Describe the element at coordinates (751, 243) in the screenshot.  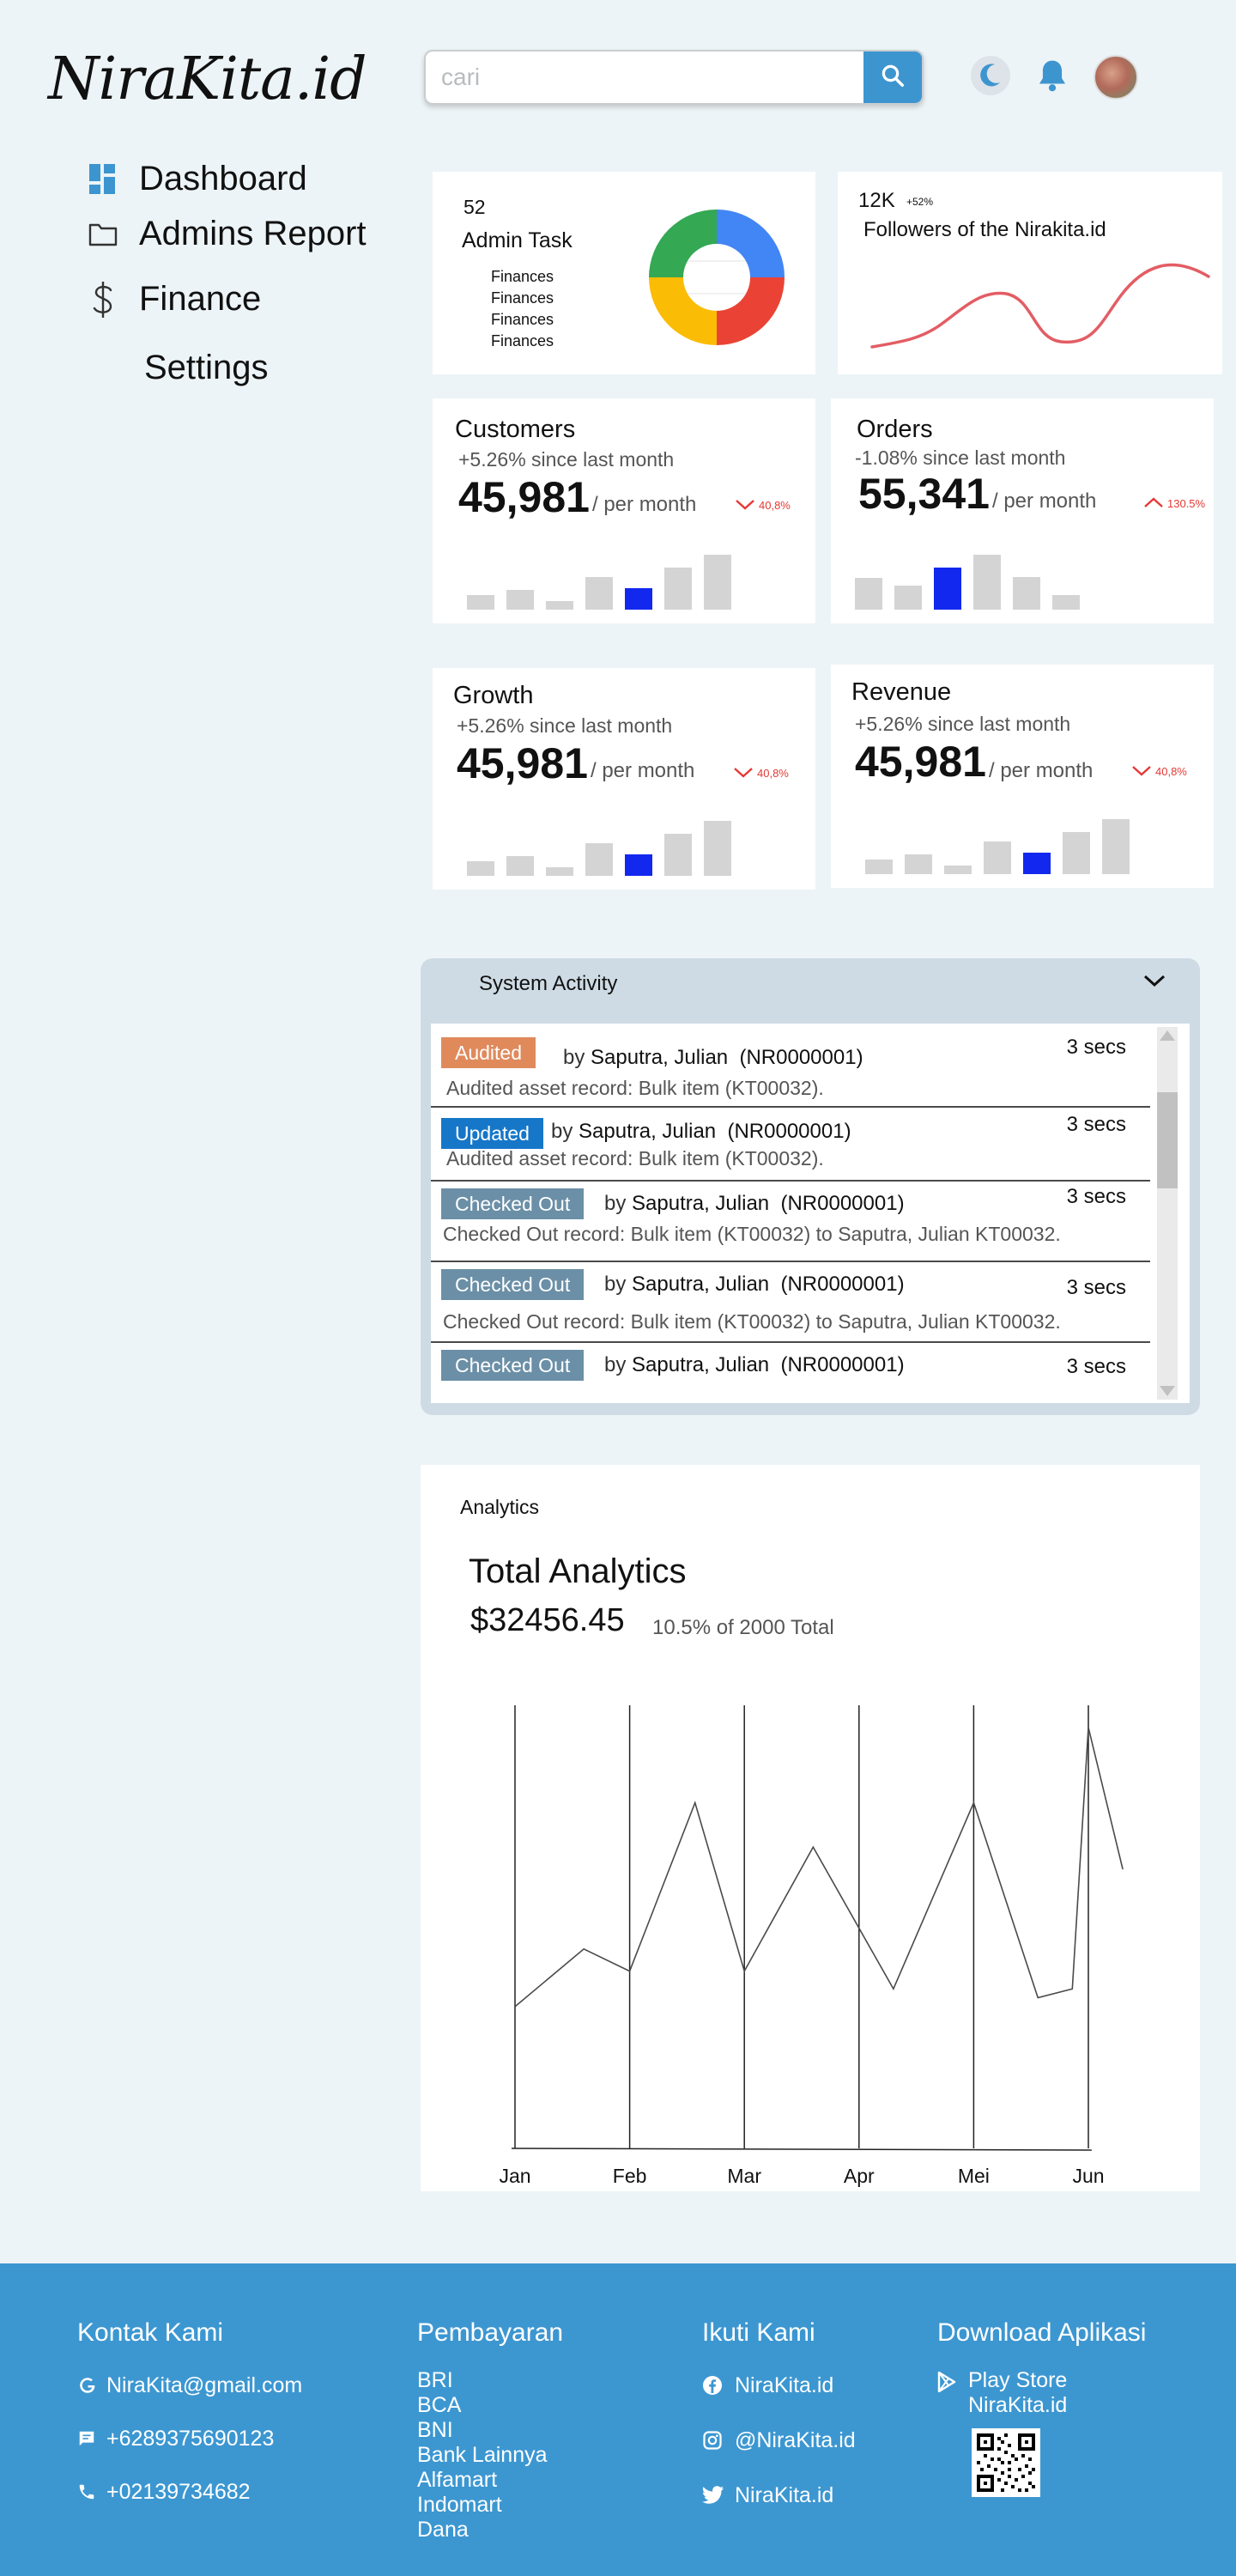
I see `donut-slice-blue` at that location.